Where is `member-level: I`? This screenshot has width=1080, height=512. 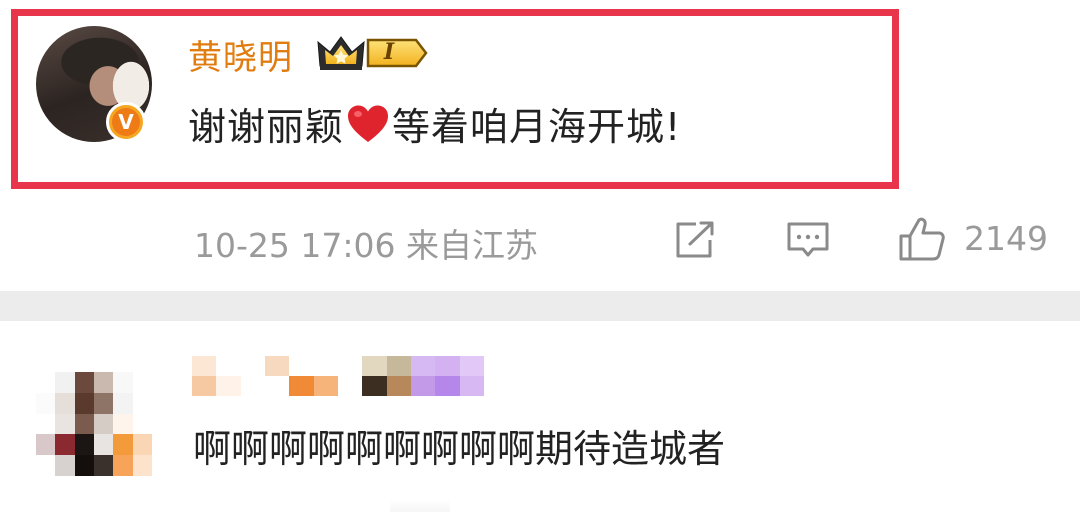 member-level: I is located at coordinates (389, 52).